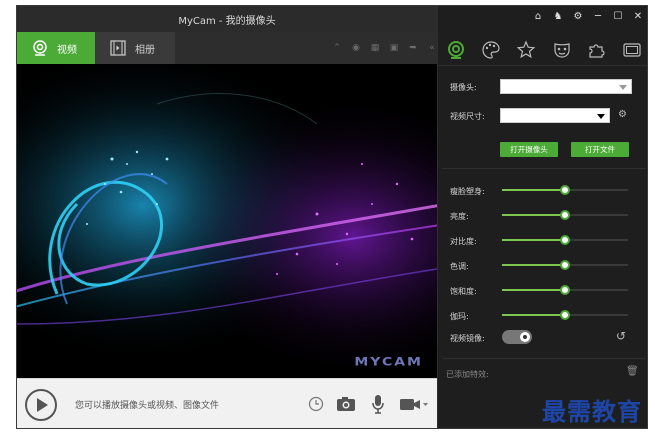 This screenshot has width=655, height=437. What do you see at coordinates (147, 406) in the screenshot?
I see `hint-text: 您可以播放摄像头或视频、图像文件` at bounding box center [147, 406].